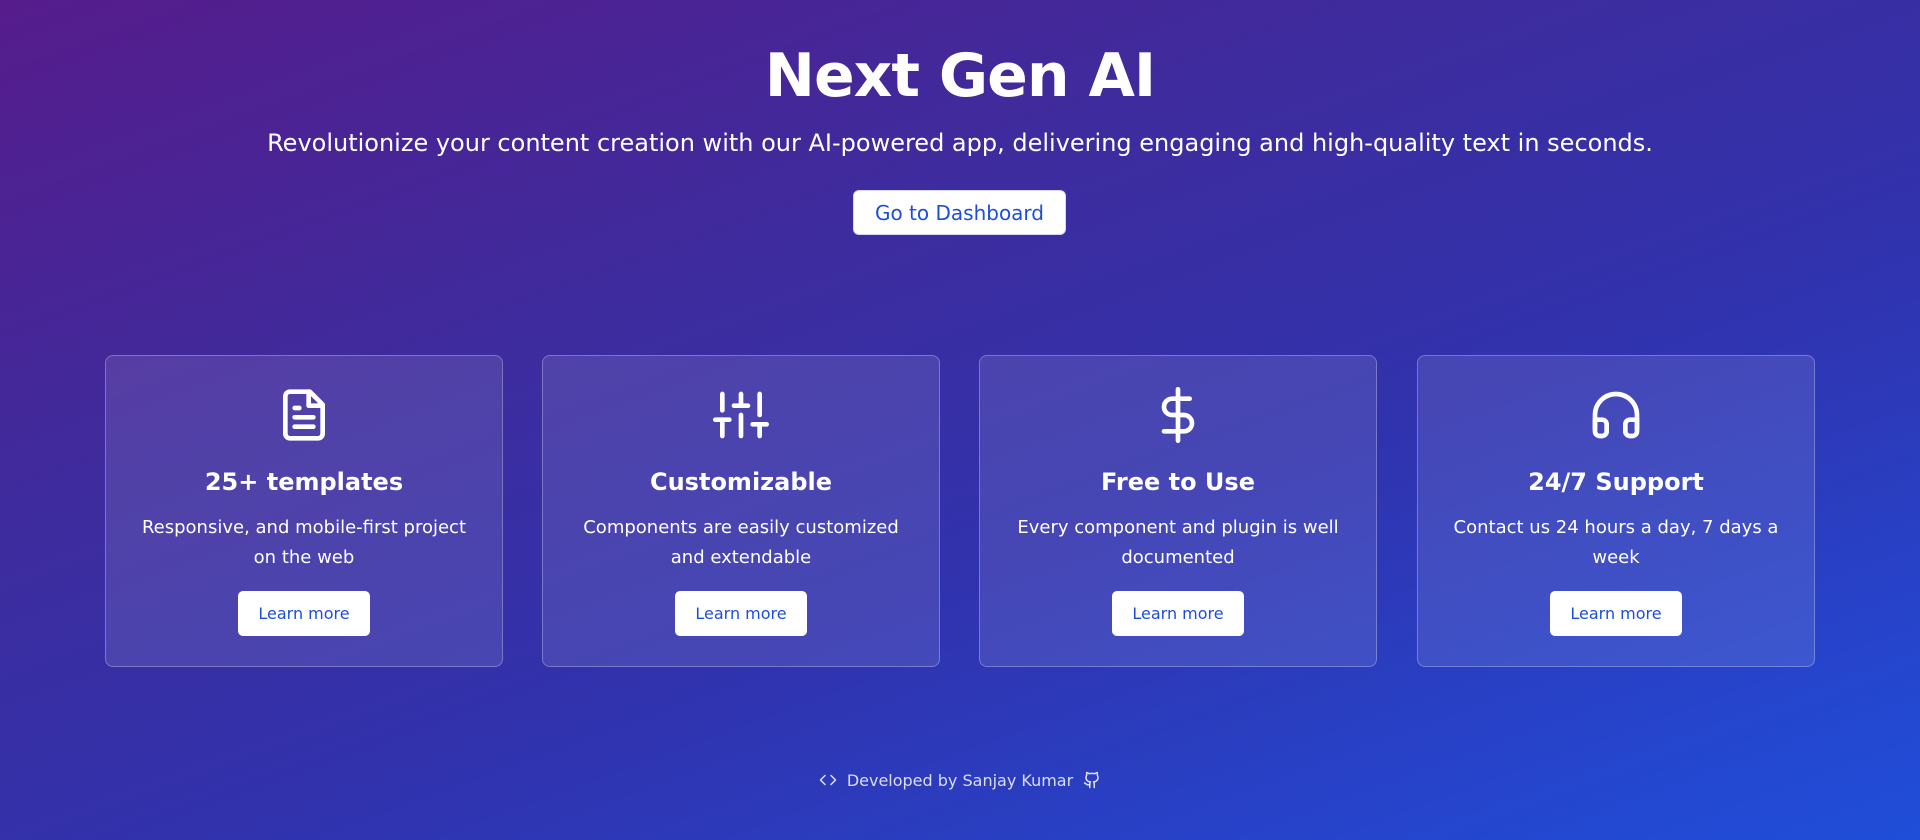  I want to click on file-text-icon, so click(304, 415).